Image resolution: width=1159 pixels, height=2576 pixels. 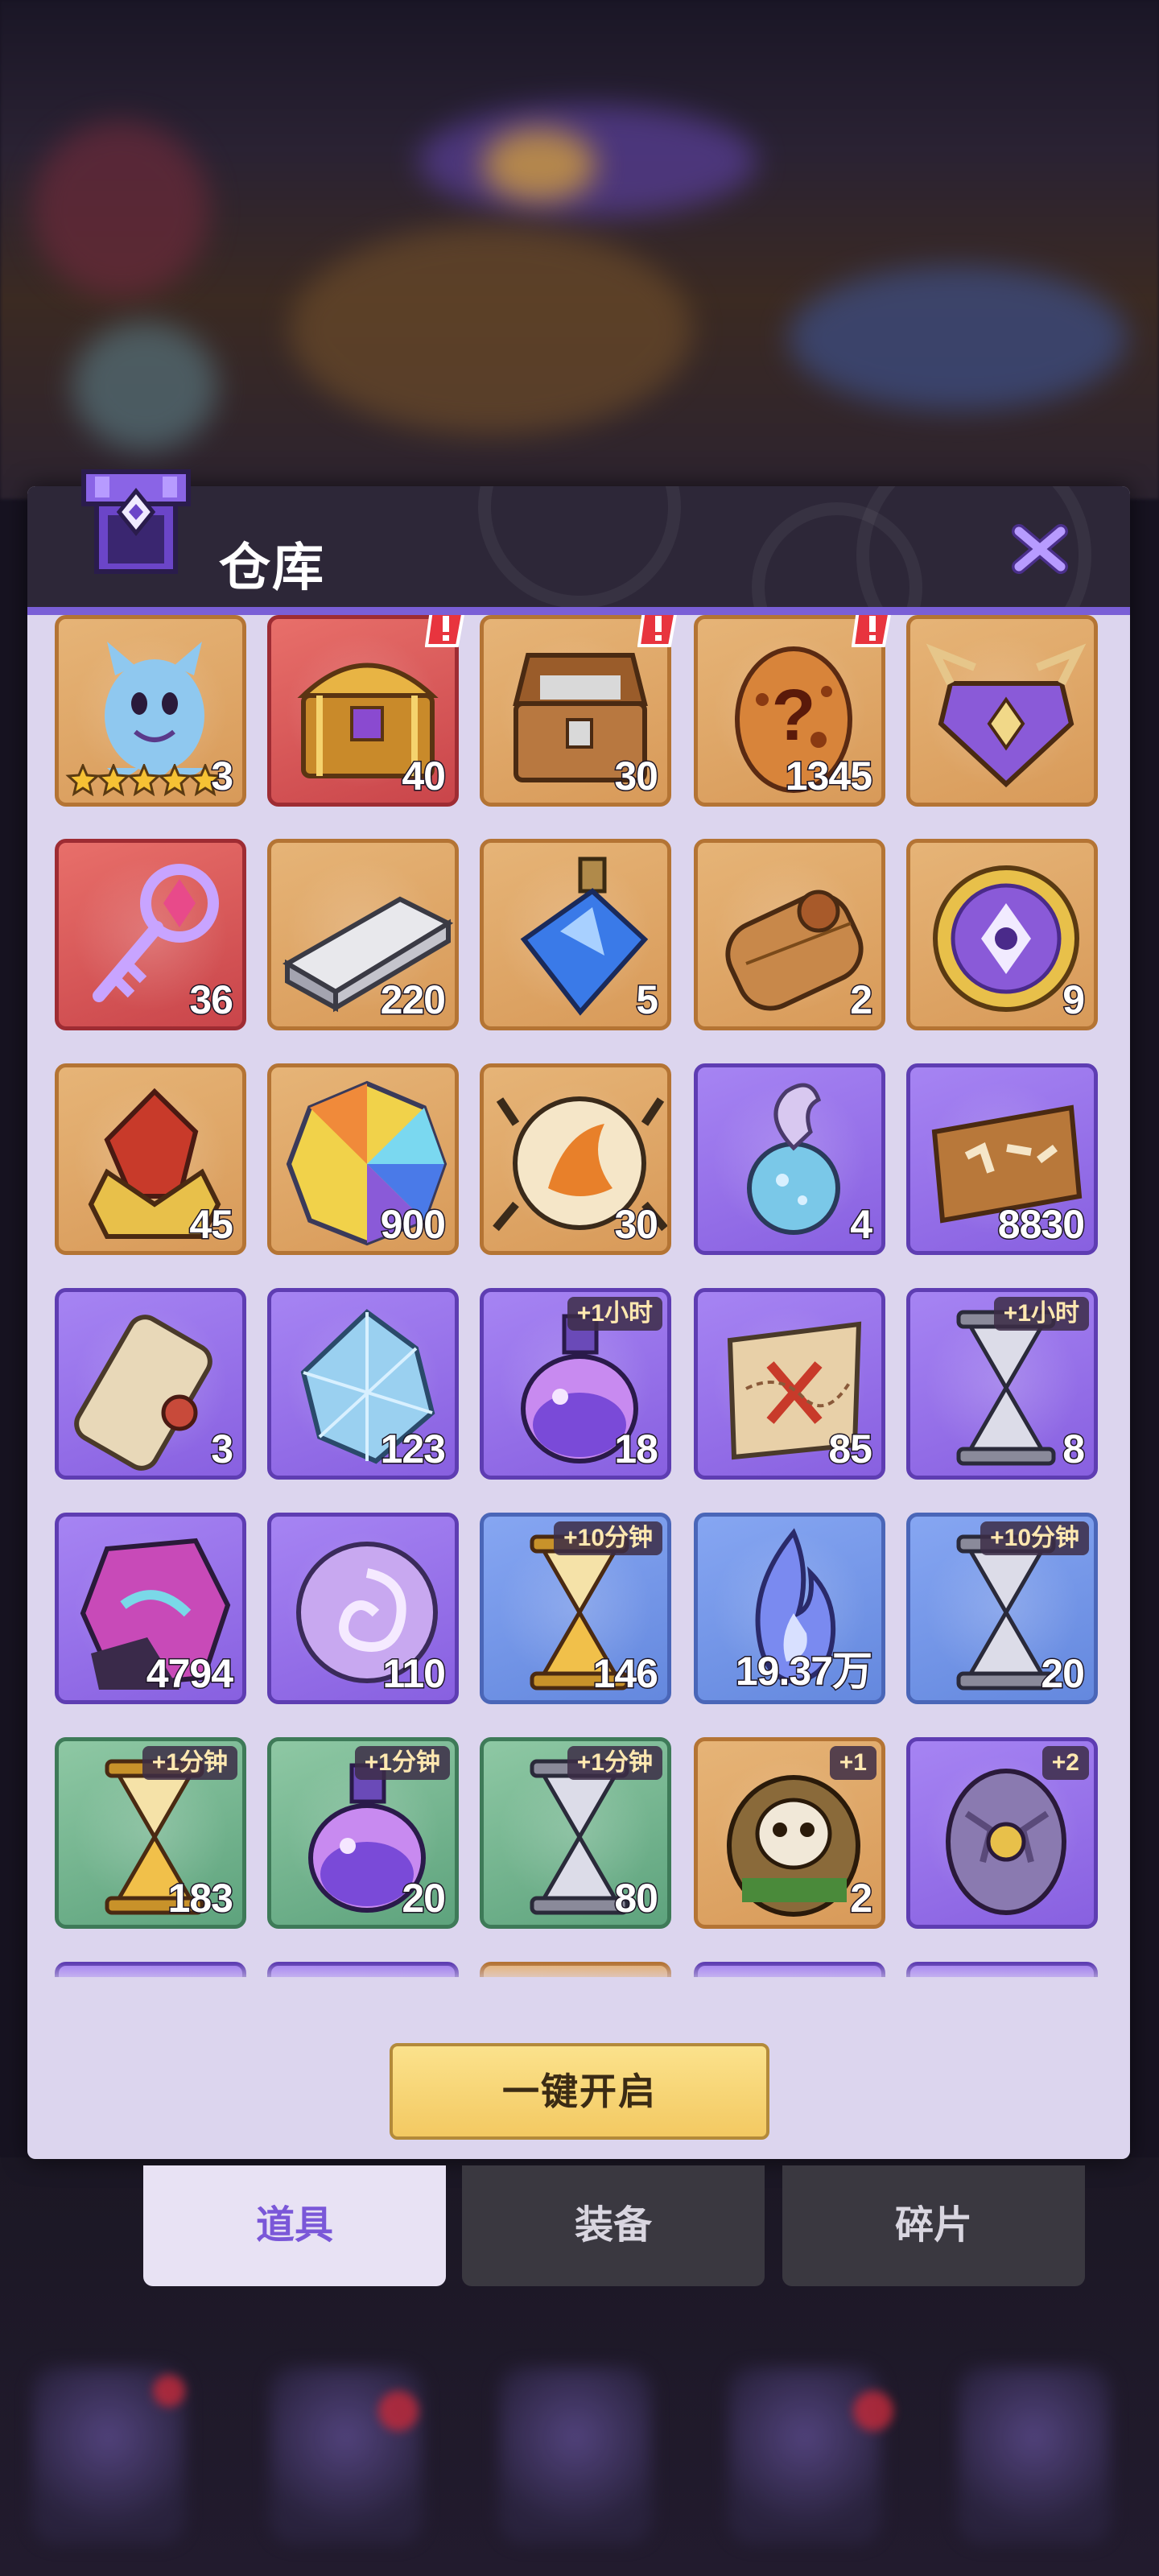 I want to click on item-count: 900, so click(x=413, y=1225).